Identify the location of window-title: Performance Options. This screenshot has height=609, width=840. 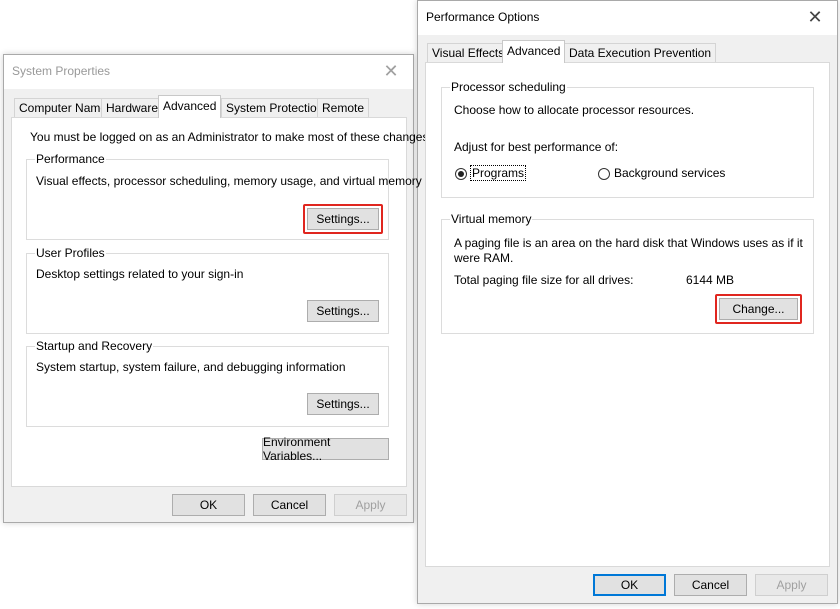
(483, 17).